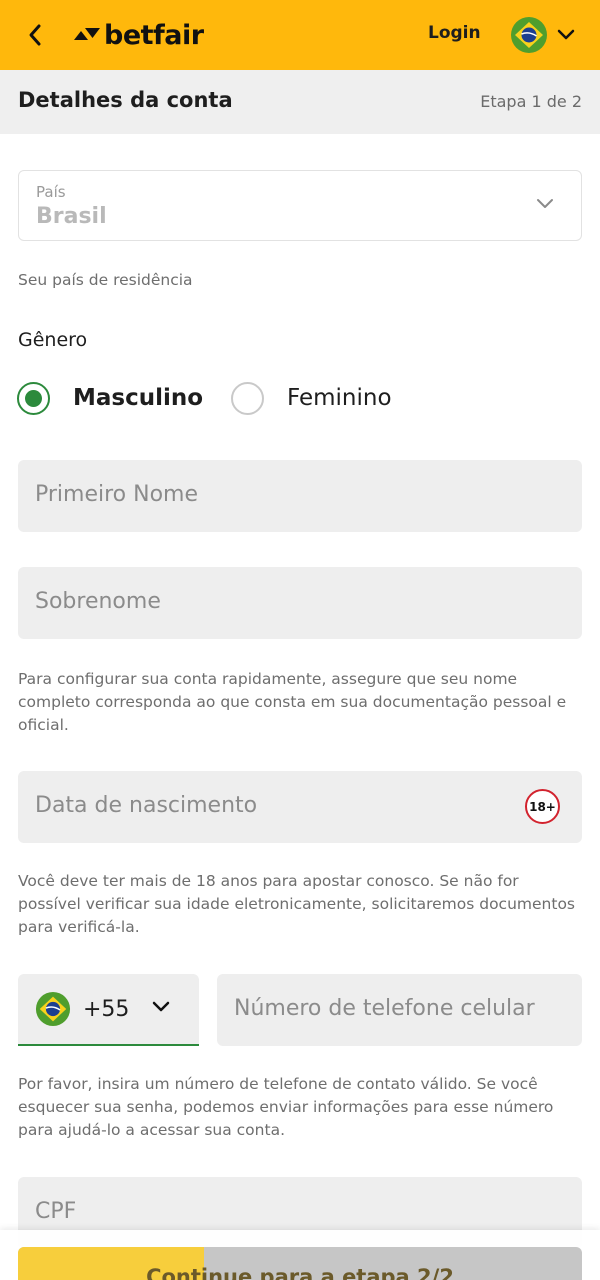 The image size is (600, 1280). Describe the element at coordinates (542, 806) in the screenshot. I see `age-18-icon: 18+` at that location.